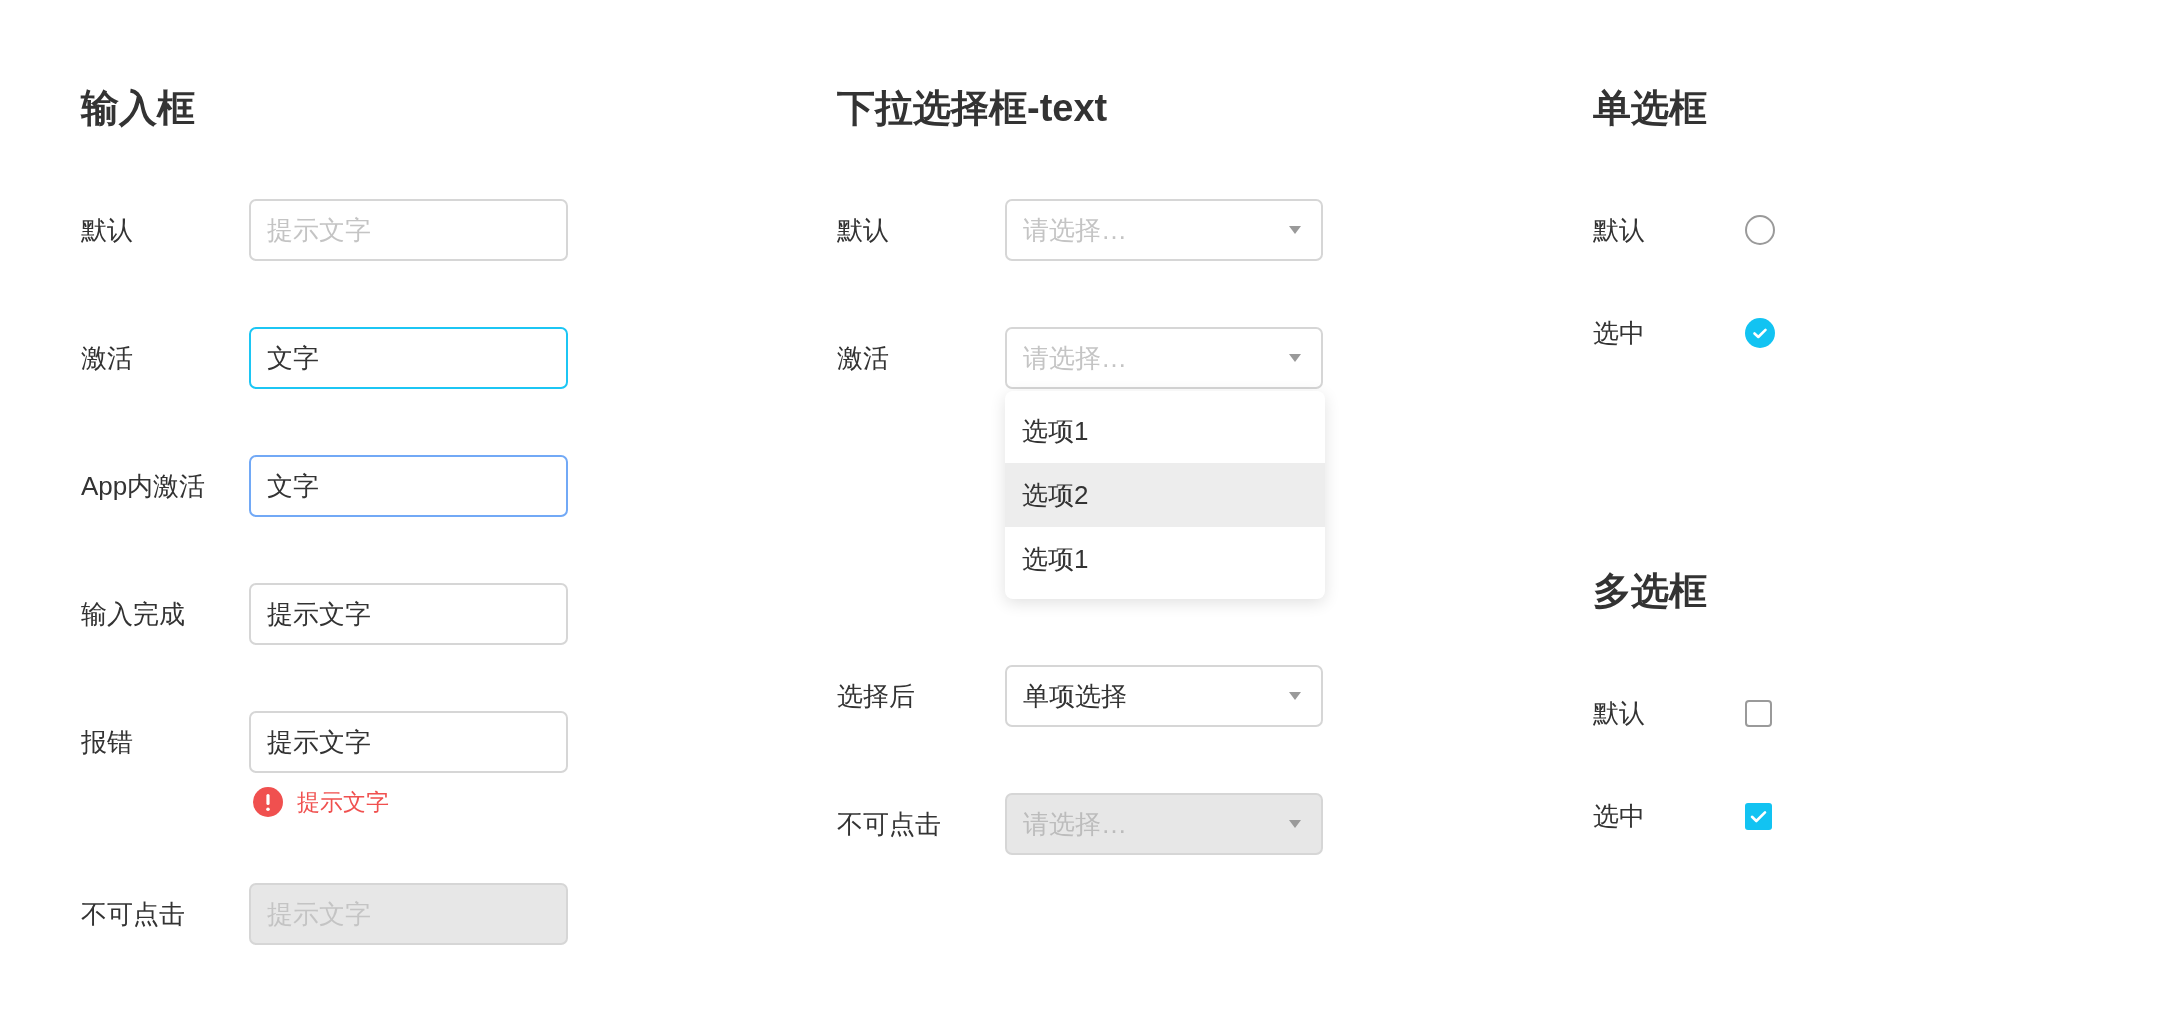 The width and height of the screenshot is (2160, 1030). Describe the element at coordinates (1650, 591) in the screenshot. I see `section-title: 多选框` at that location.